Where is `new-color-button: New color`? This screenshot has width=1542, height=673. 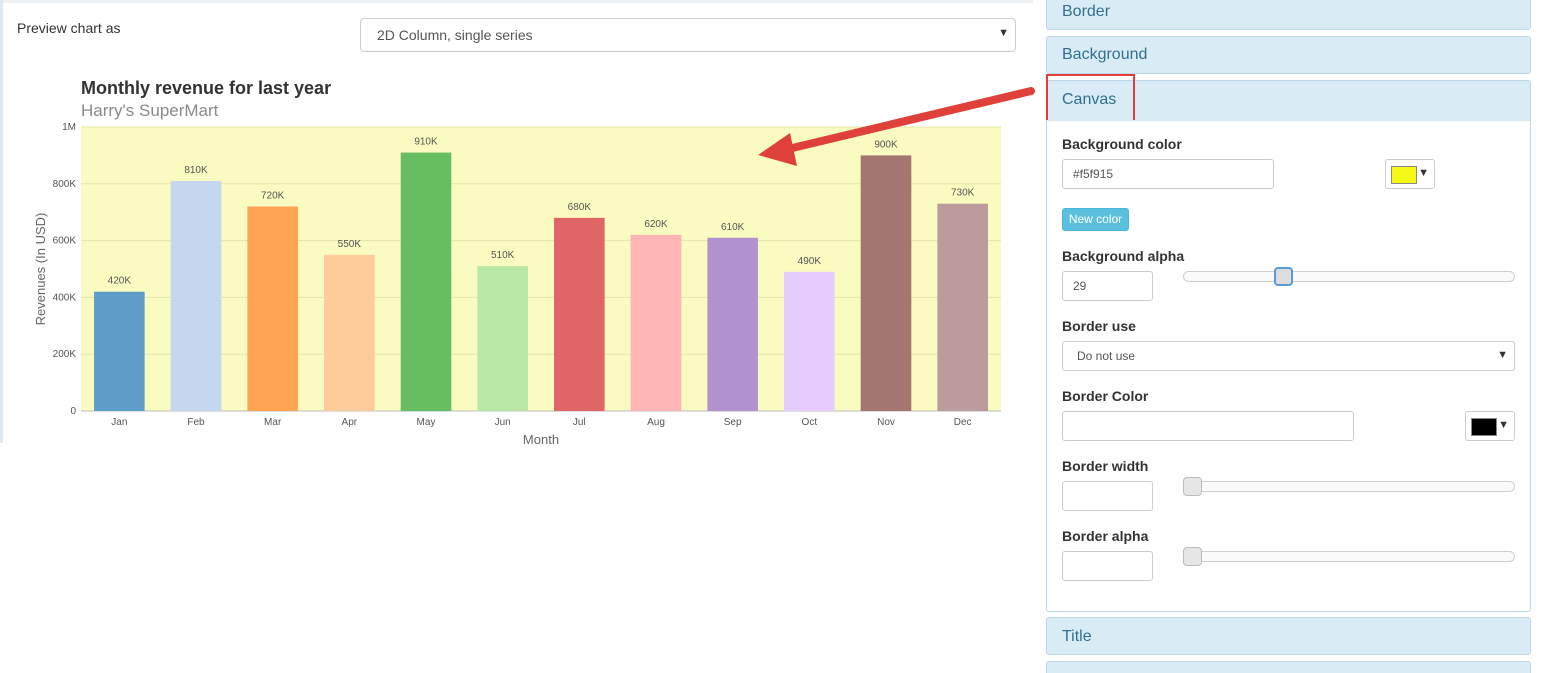
new-color-button: New color is located at coordinates (1095, 219).